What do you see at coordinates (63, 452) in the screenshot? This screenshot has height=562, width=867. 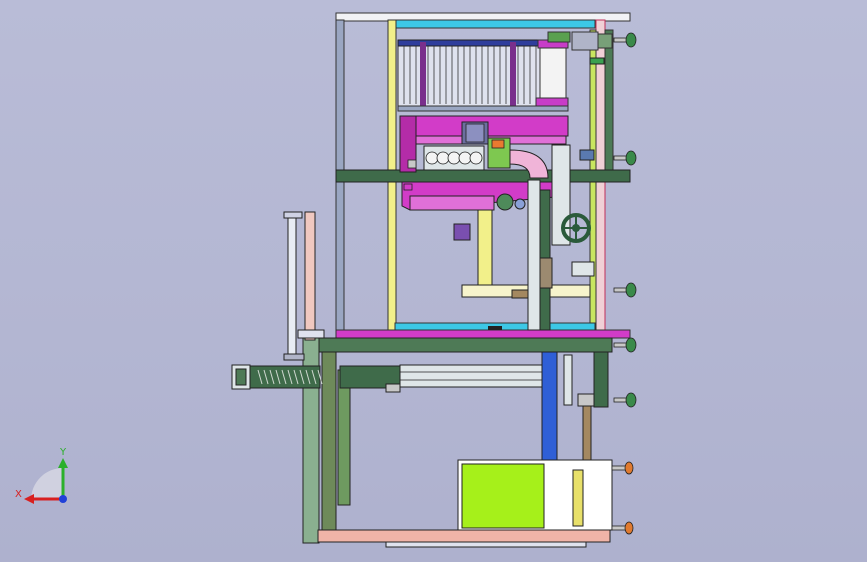 I see `y-axis-label: Y` at bounding box center [63, 452].